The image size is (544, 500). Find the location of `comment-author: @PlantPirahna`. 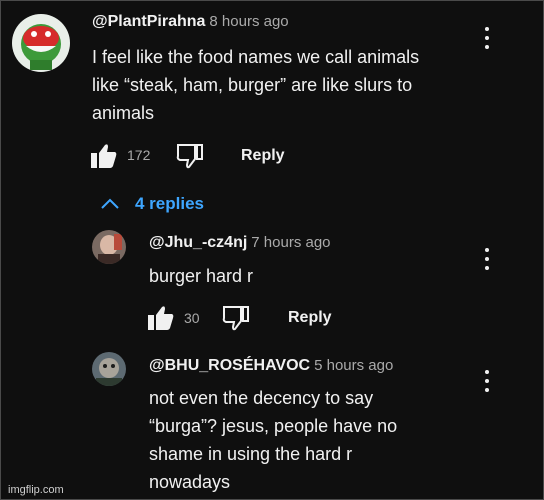

comment-author: @PlantPirahna is located at coordinates (148, 21).